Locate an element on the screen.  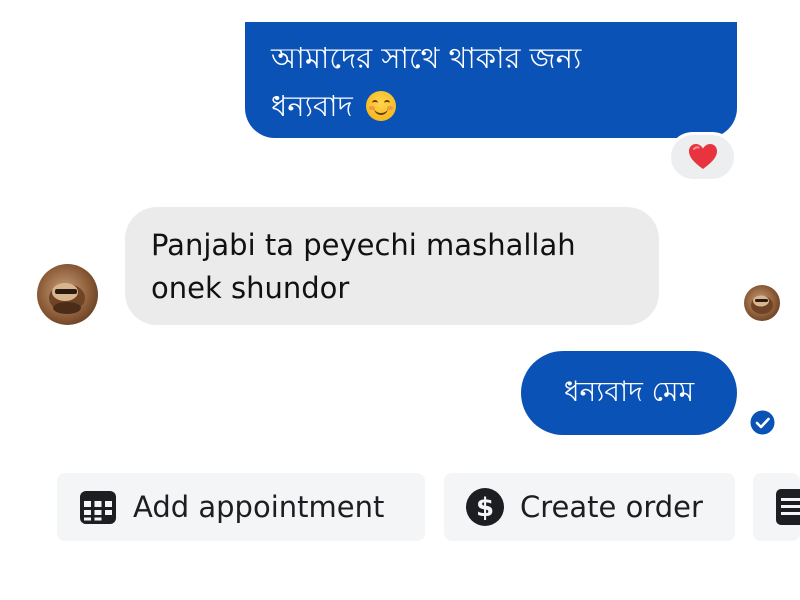
message-text: ধন্যবাদ is located at coordinates (312, 106).